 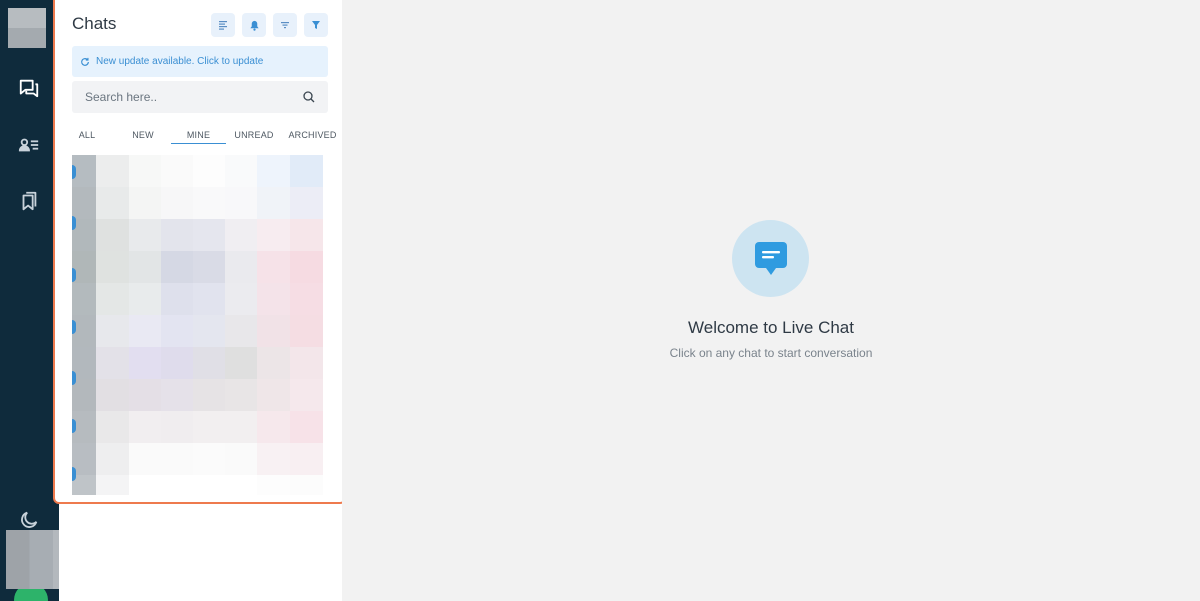 I want to click on notification-icon, so click(x=254, y=25).